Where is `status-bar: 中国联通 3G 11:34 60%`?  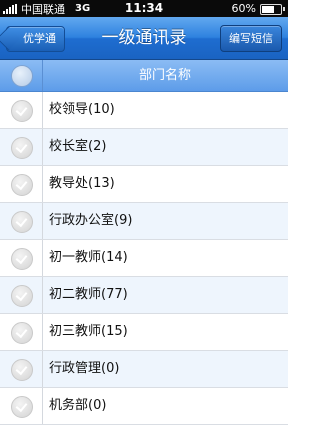
status-bar: 中国联通 3G 11:34 60% is located at coordinates (144, 8).